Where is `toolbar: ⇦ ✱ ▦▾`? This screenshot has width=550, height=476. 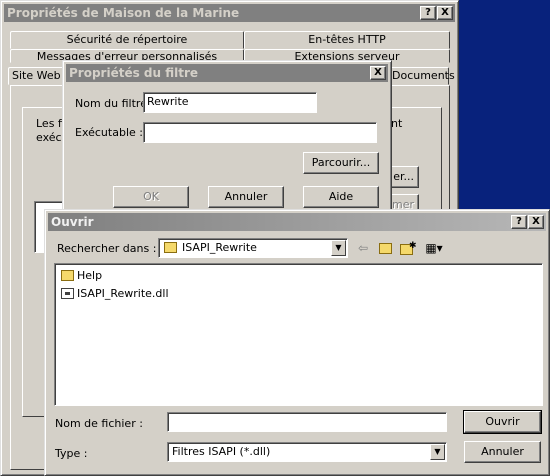 toolbar: ⇦ ✱ ▦▾ is located at coordinates (405, 248).